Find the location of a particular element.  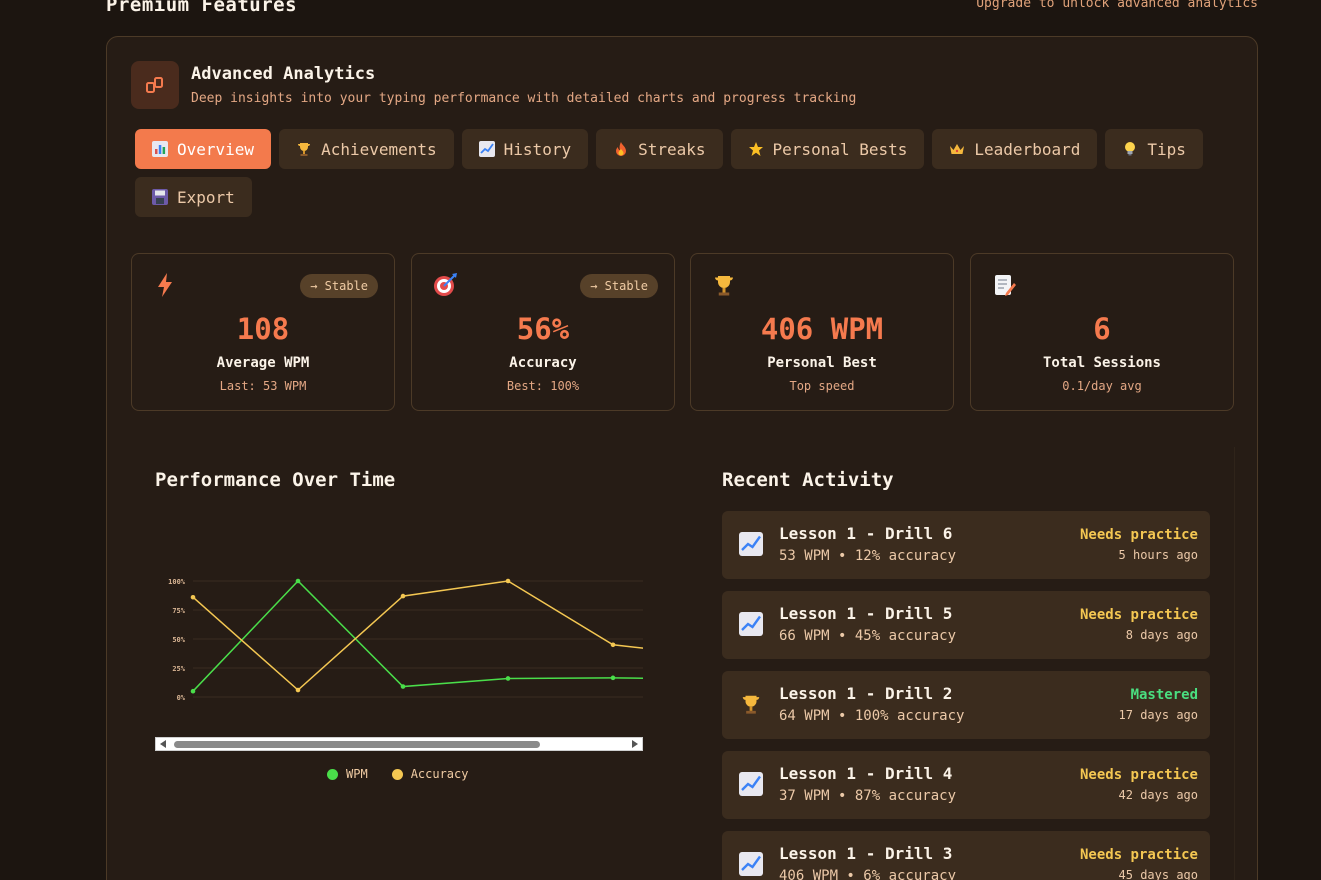

chart-title: Performance Over Time is located at coordinates (275, 480).